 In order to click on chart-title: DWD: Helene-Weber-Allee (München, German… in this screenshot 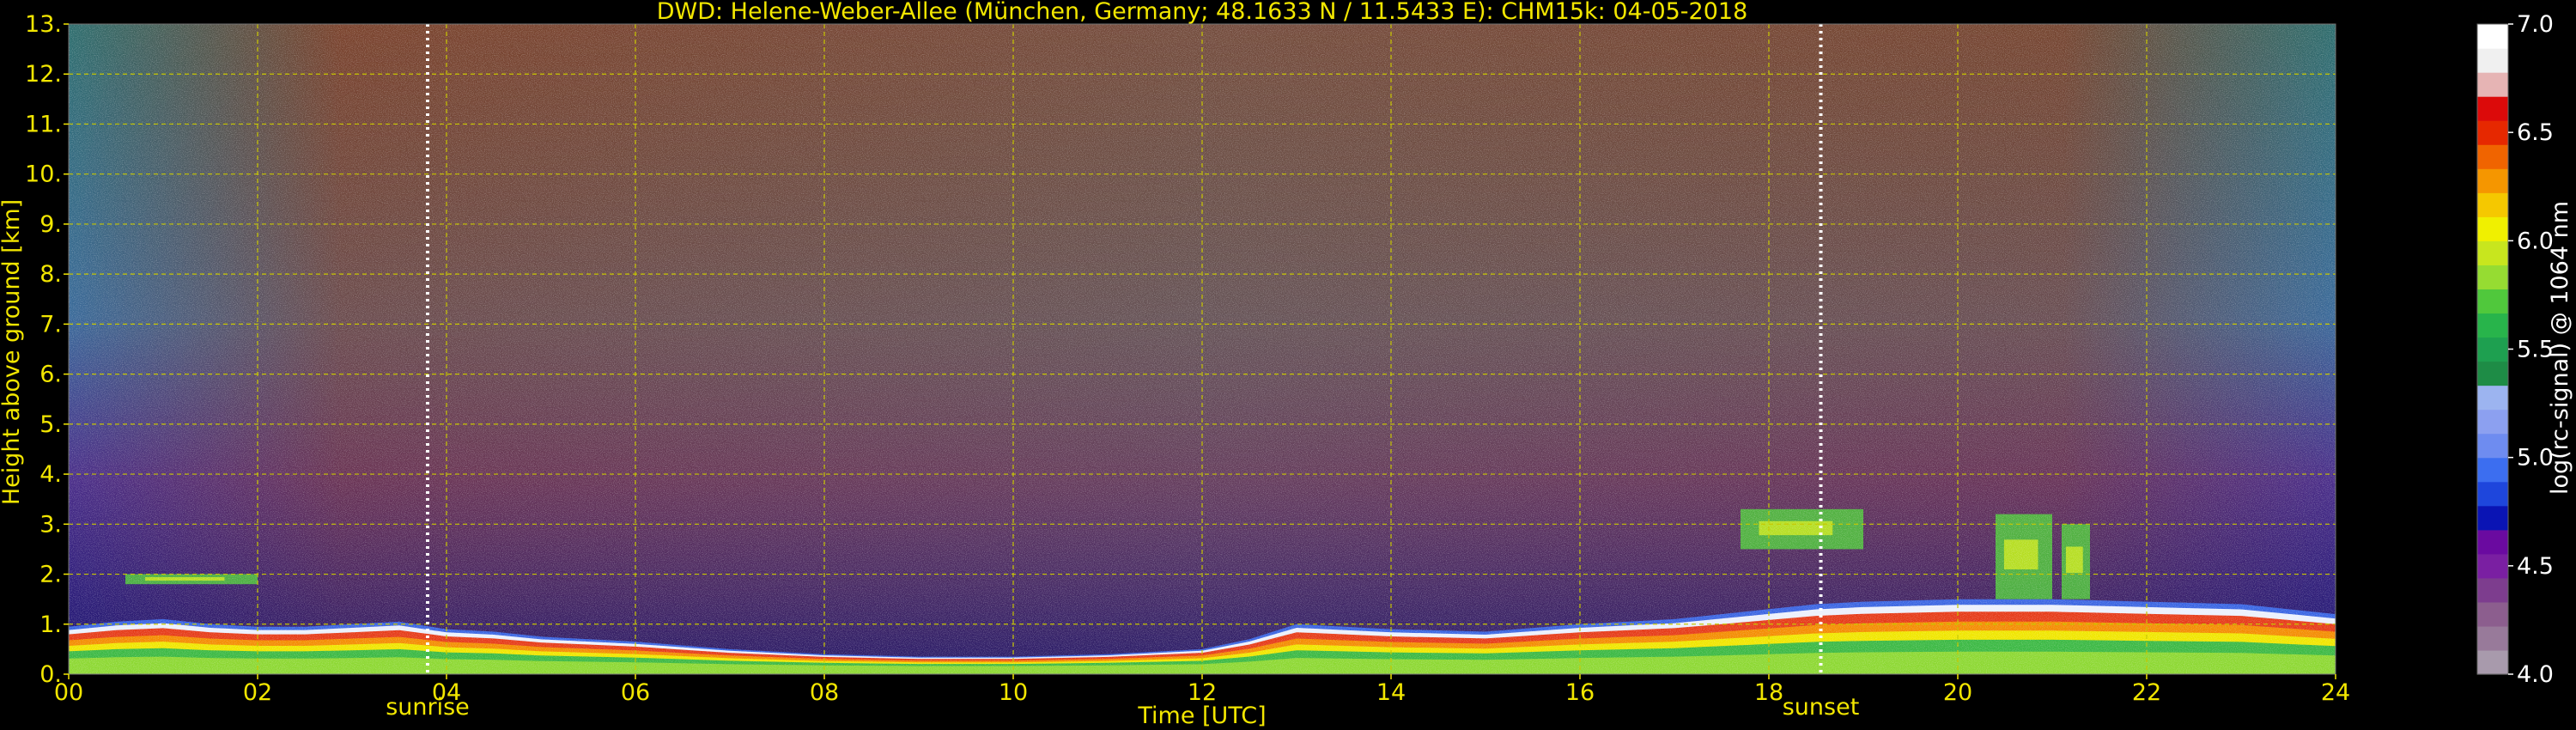, I will do `click(1202, 12)`.